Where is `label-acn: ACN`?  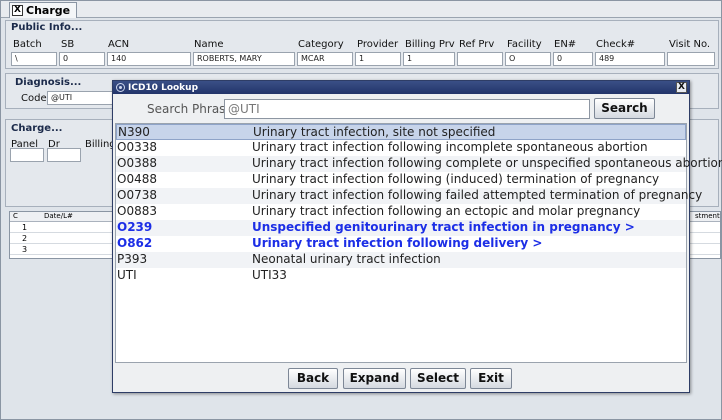 label-acn: ACN is located at coordinates (119, 44).